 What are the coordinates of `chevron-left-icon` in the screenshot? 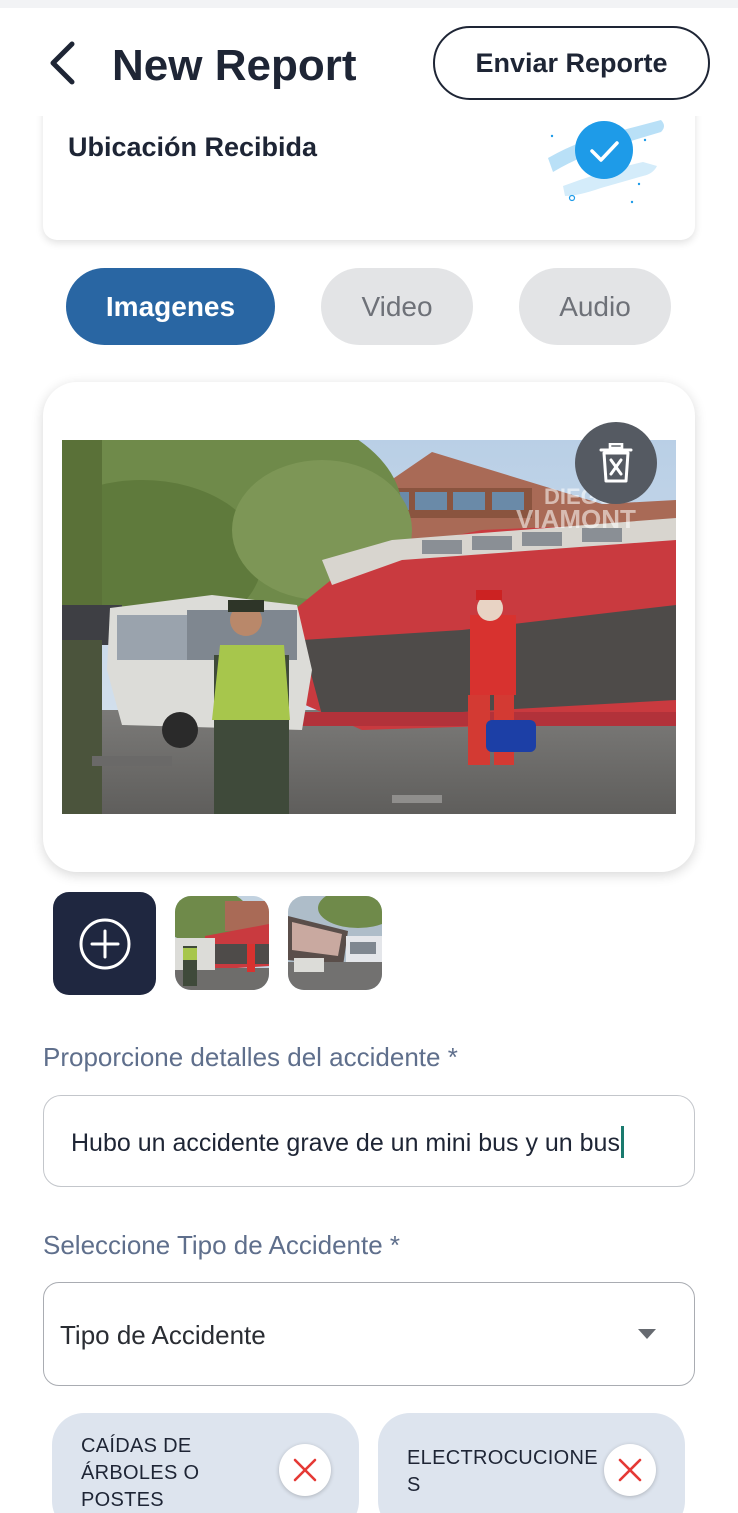 It's located at (62, 63).